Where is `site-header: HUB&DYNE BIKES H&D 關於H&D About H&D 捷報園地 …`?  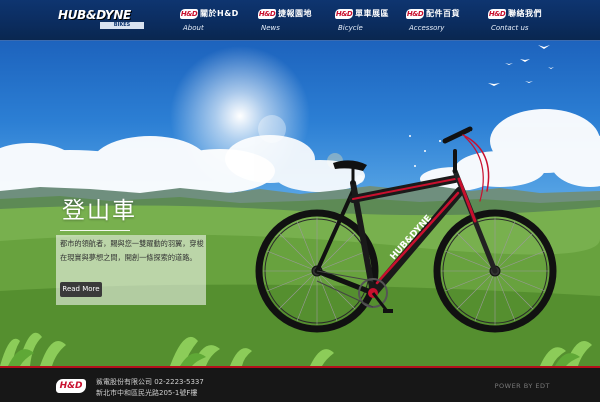
site-header: HUB&DYNE BIKES H&D 關於H&D About H&D 捷報園地 … is located at coordinates (300, 20).